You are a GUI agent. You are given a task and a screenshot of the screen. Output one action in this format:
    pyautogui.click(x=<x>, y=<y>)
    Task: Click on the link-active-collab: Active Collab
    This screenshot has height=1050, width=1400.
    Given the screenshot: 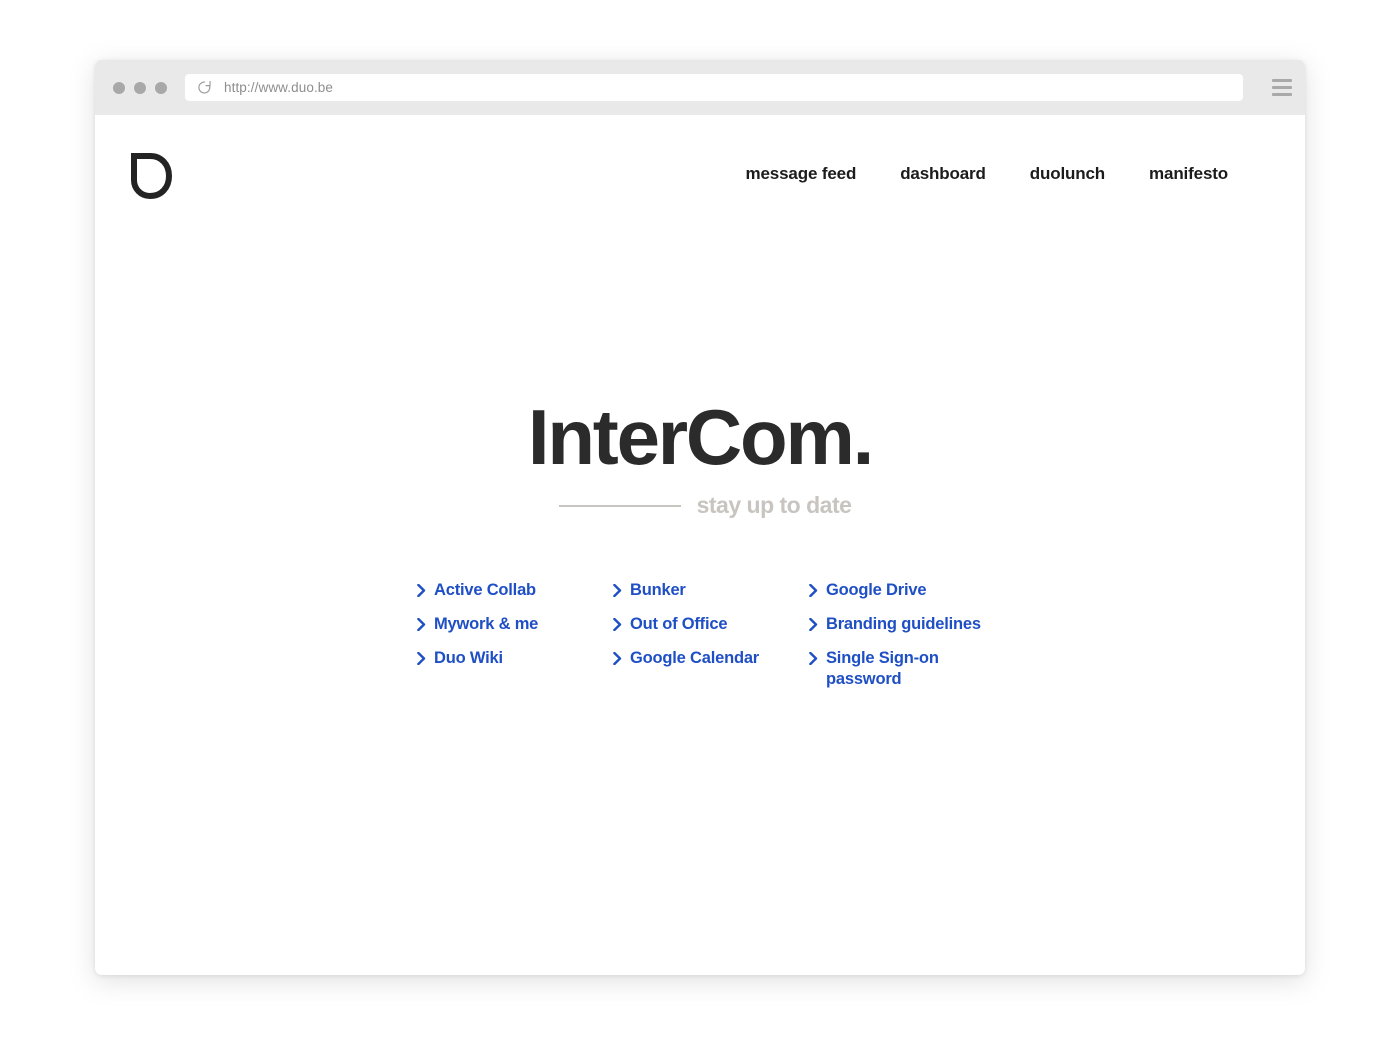 What is the action you would take?
    pyautogui.click(x=515, y=597)
    